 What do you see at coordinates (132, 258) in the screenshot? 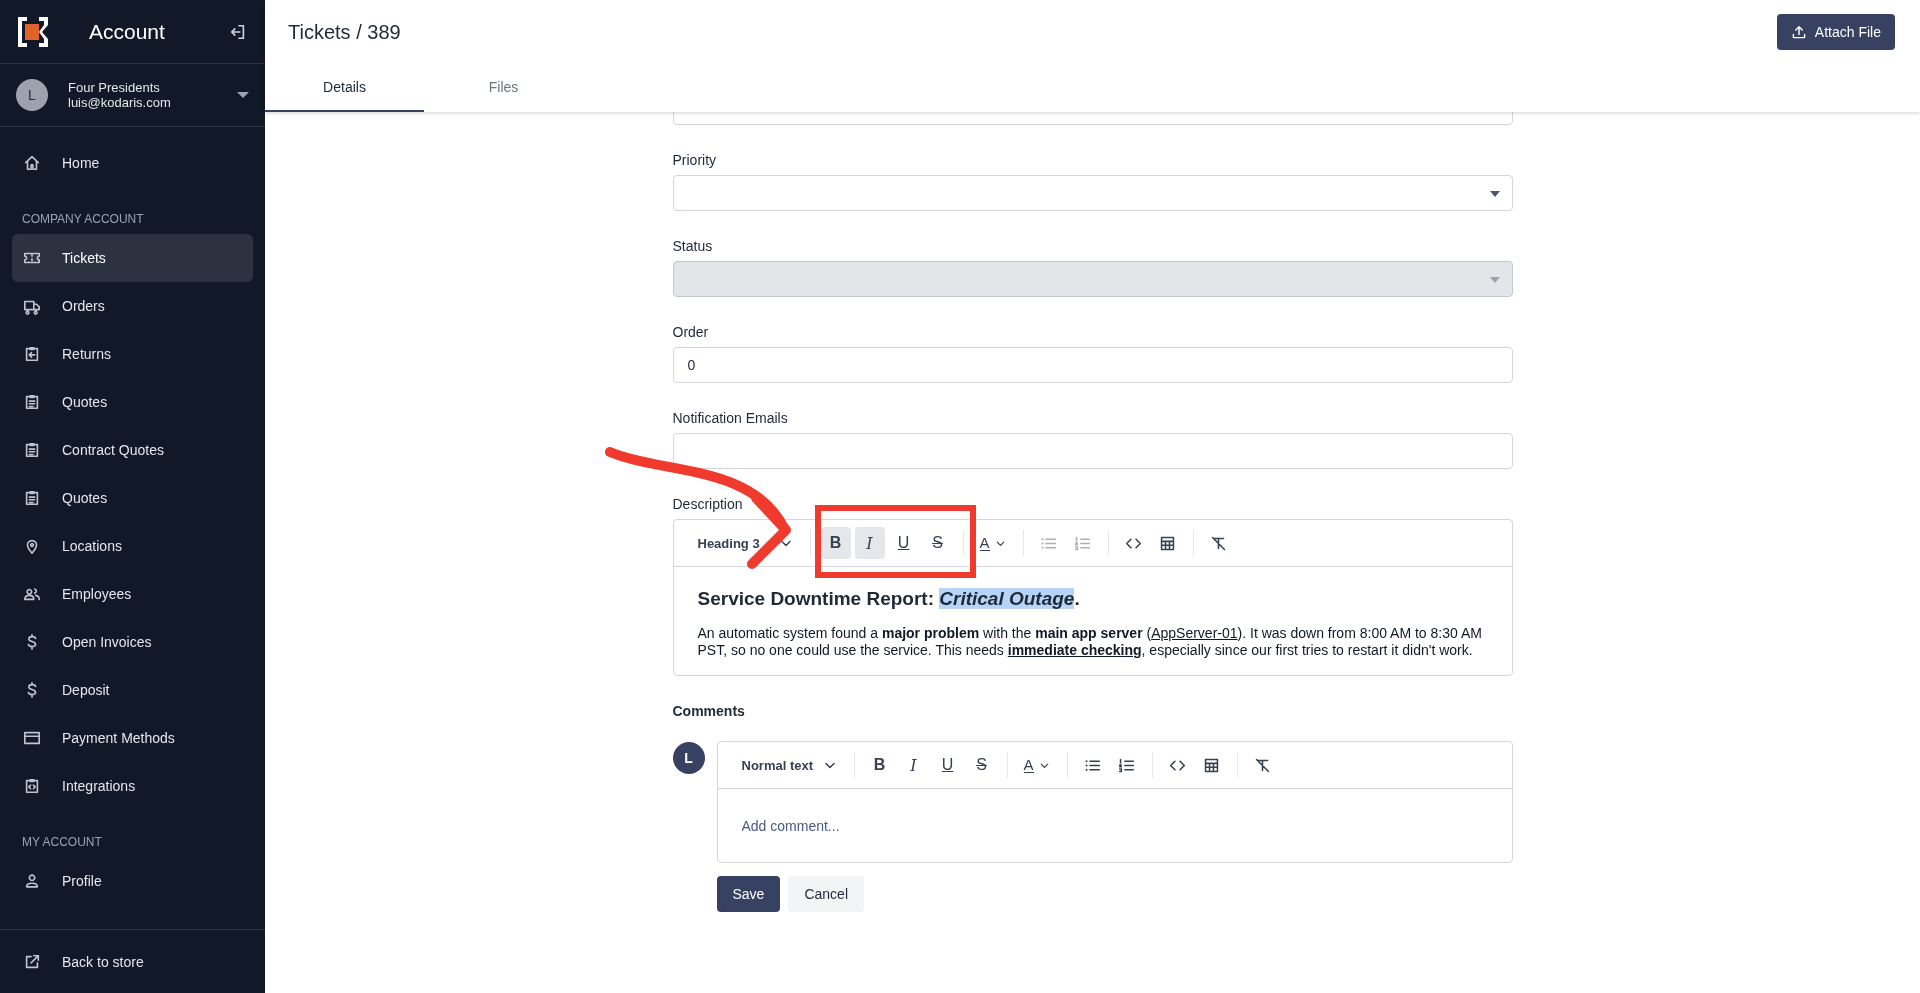
I see `sidebar-item: Tickets` at bounding box center [132, 258].